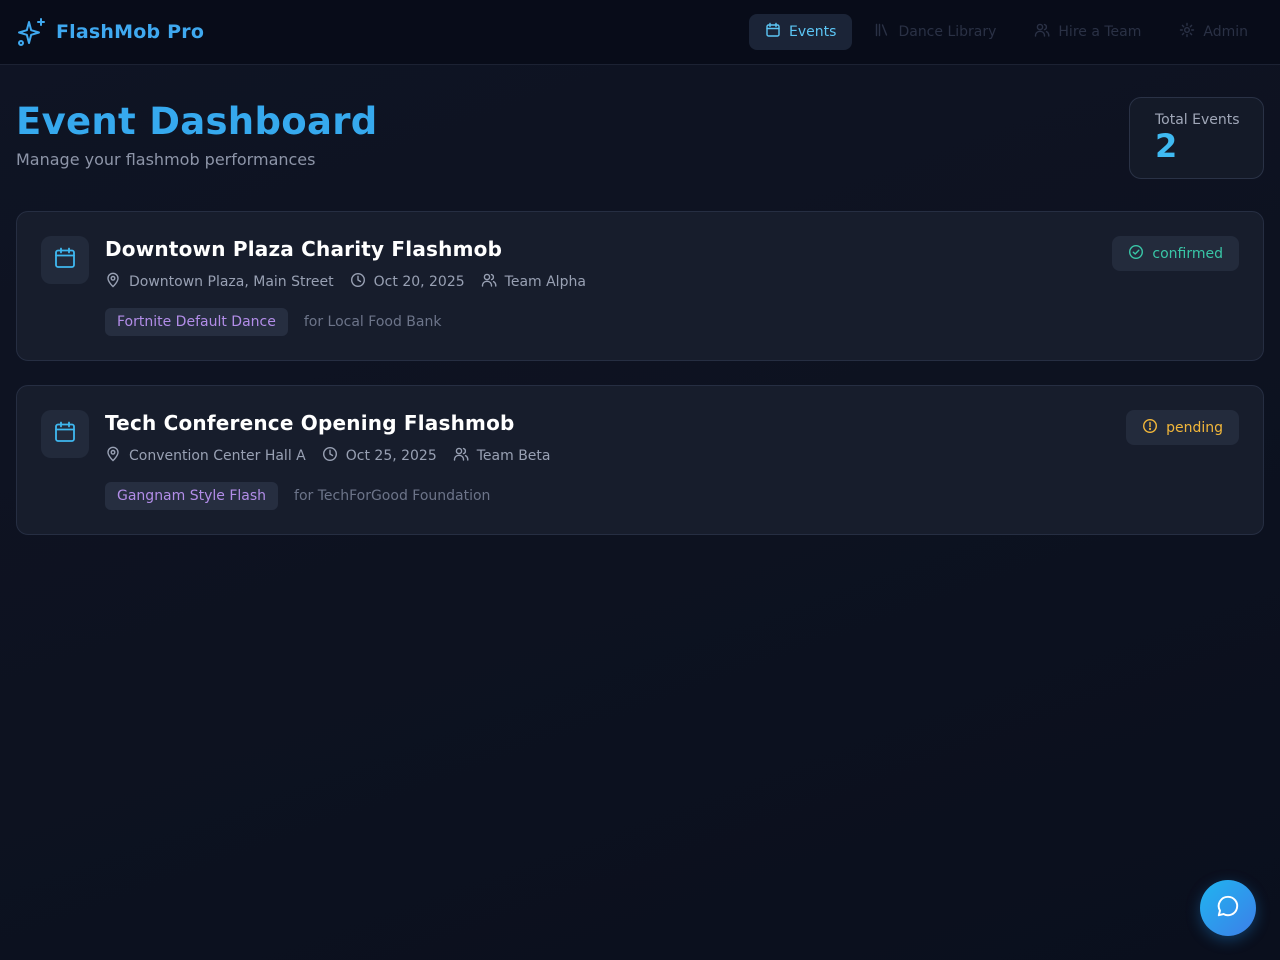 This screenshot has height=960, width=1280. Describe the element at coordinates (1194, 427) in the screenshot. I see `status-text: pending` at that location.